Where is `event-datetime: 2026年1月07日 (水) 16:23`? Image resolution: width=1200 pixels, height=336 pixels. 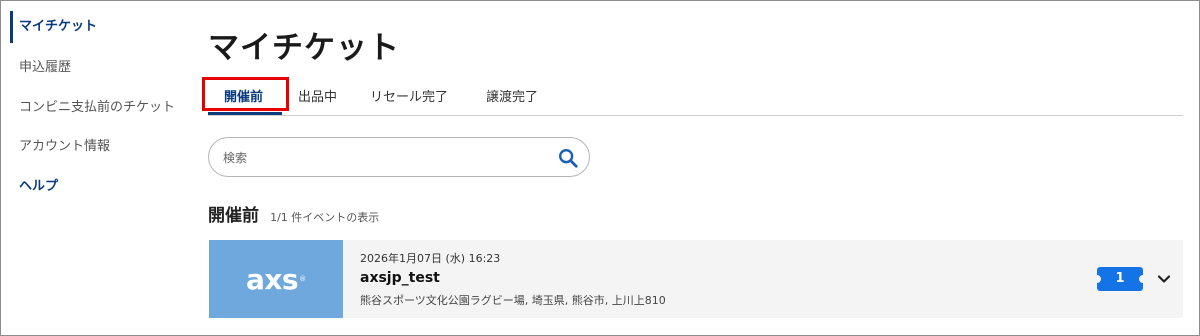
event-datetime: 2026年1月07日 (水) 16:23 is located at coordinates (430, 258).